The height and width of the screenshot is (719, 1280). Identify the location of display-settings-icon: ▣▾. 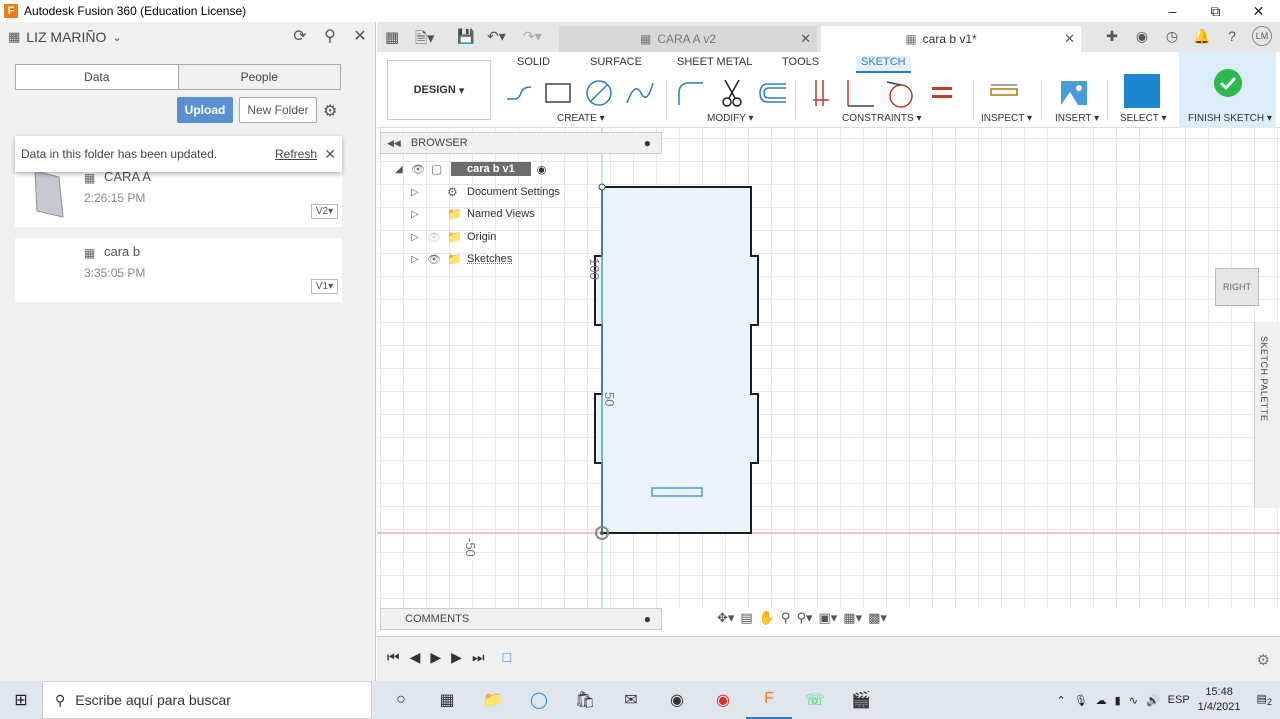
(827, 618).